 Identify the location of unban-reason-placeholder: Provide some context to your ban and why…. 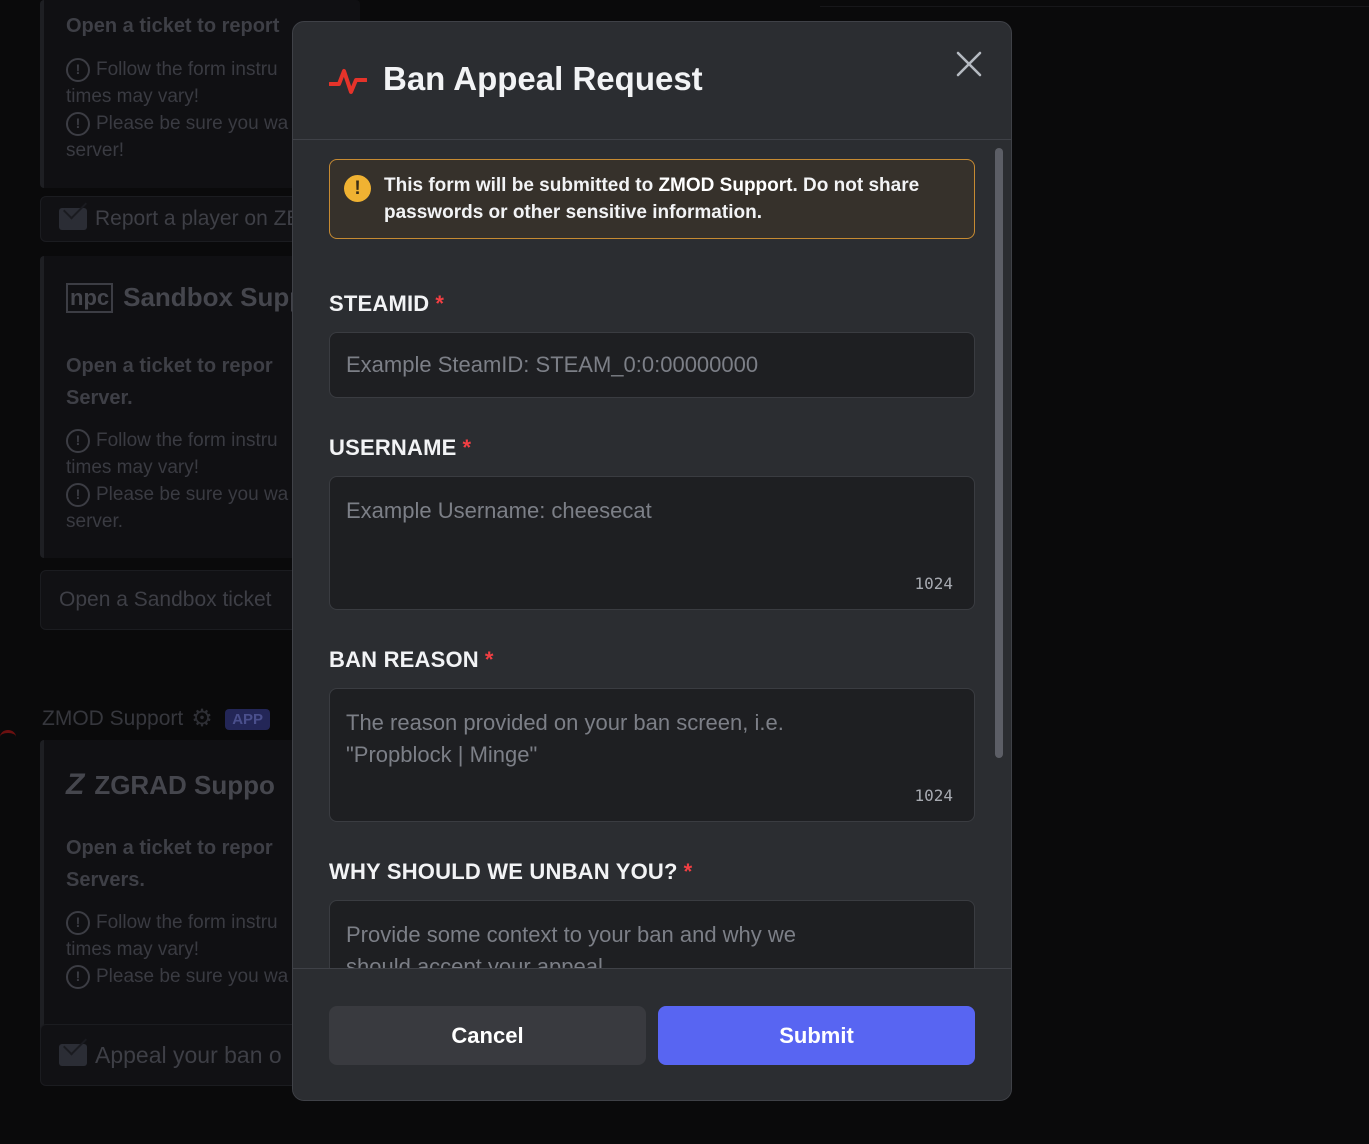
(571, 945).